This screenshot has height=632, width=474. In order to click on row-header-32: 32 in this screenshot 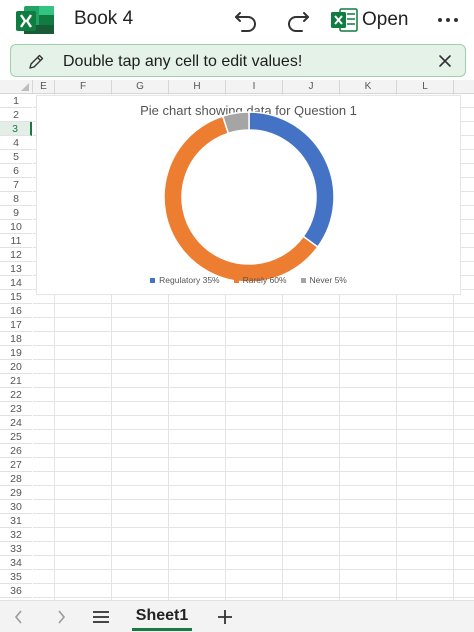, I will do `click(16, 535)`.